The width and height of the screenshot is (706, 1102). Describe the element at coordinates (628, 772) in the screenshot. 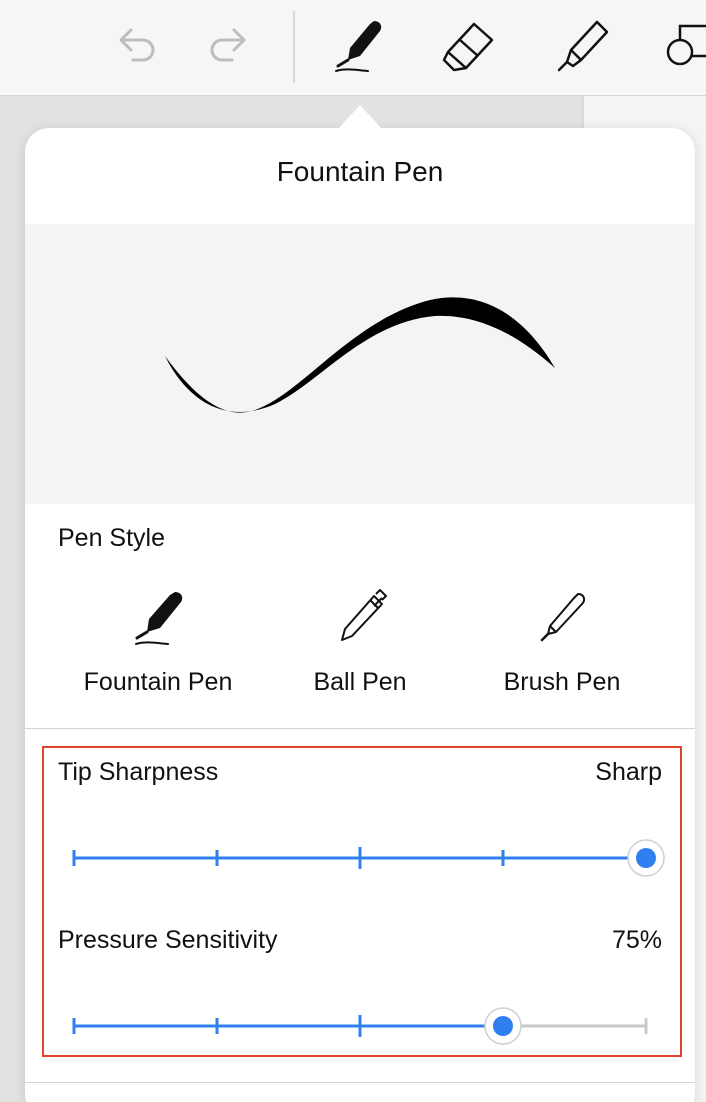

I see `tip-sharpness-value: Sharp` at that location.